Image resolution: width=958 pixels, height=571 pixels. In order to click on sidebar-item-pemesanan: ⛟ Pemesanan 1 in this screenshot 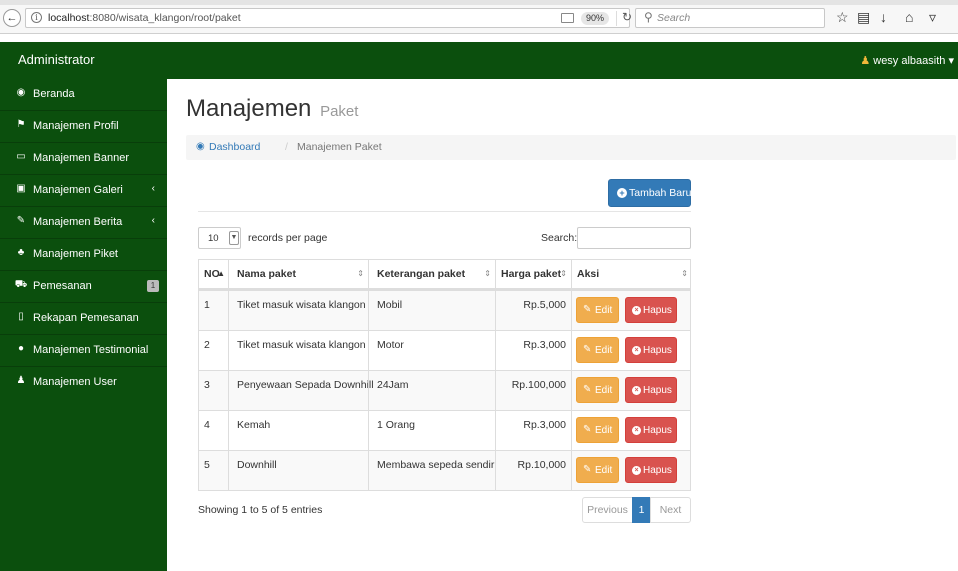, I will do `click(83, 287)`.